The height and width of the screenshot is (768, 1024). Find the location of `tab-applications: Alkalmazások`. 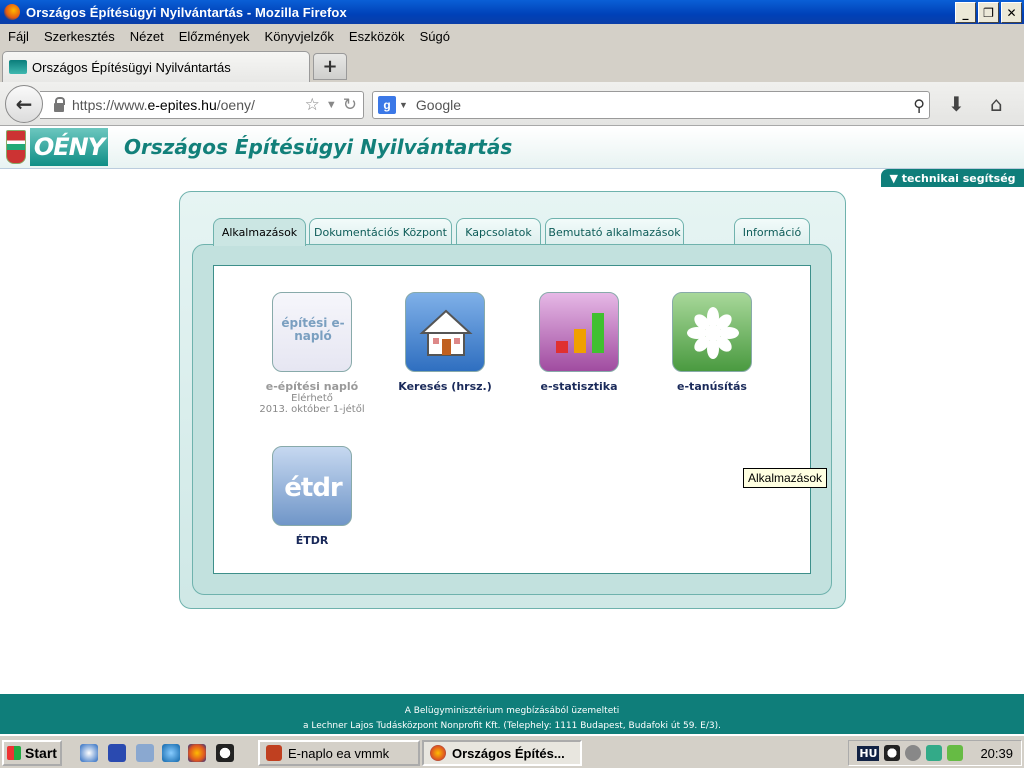

tab-applications: Alkalmazások is located at coordinates (259, 232).